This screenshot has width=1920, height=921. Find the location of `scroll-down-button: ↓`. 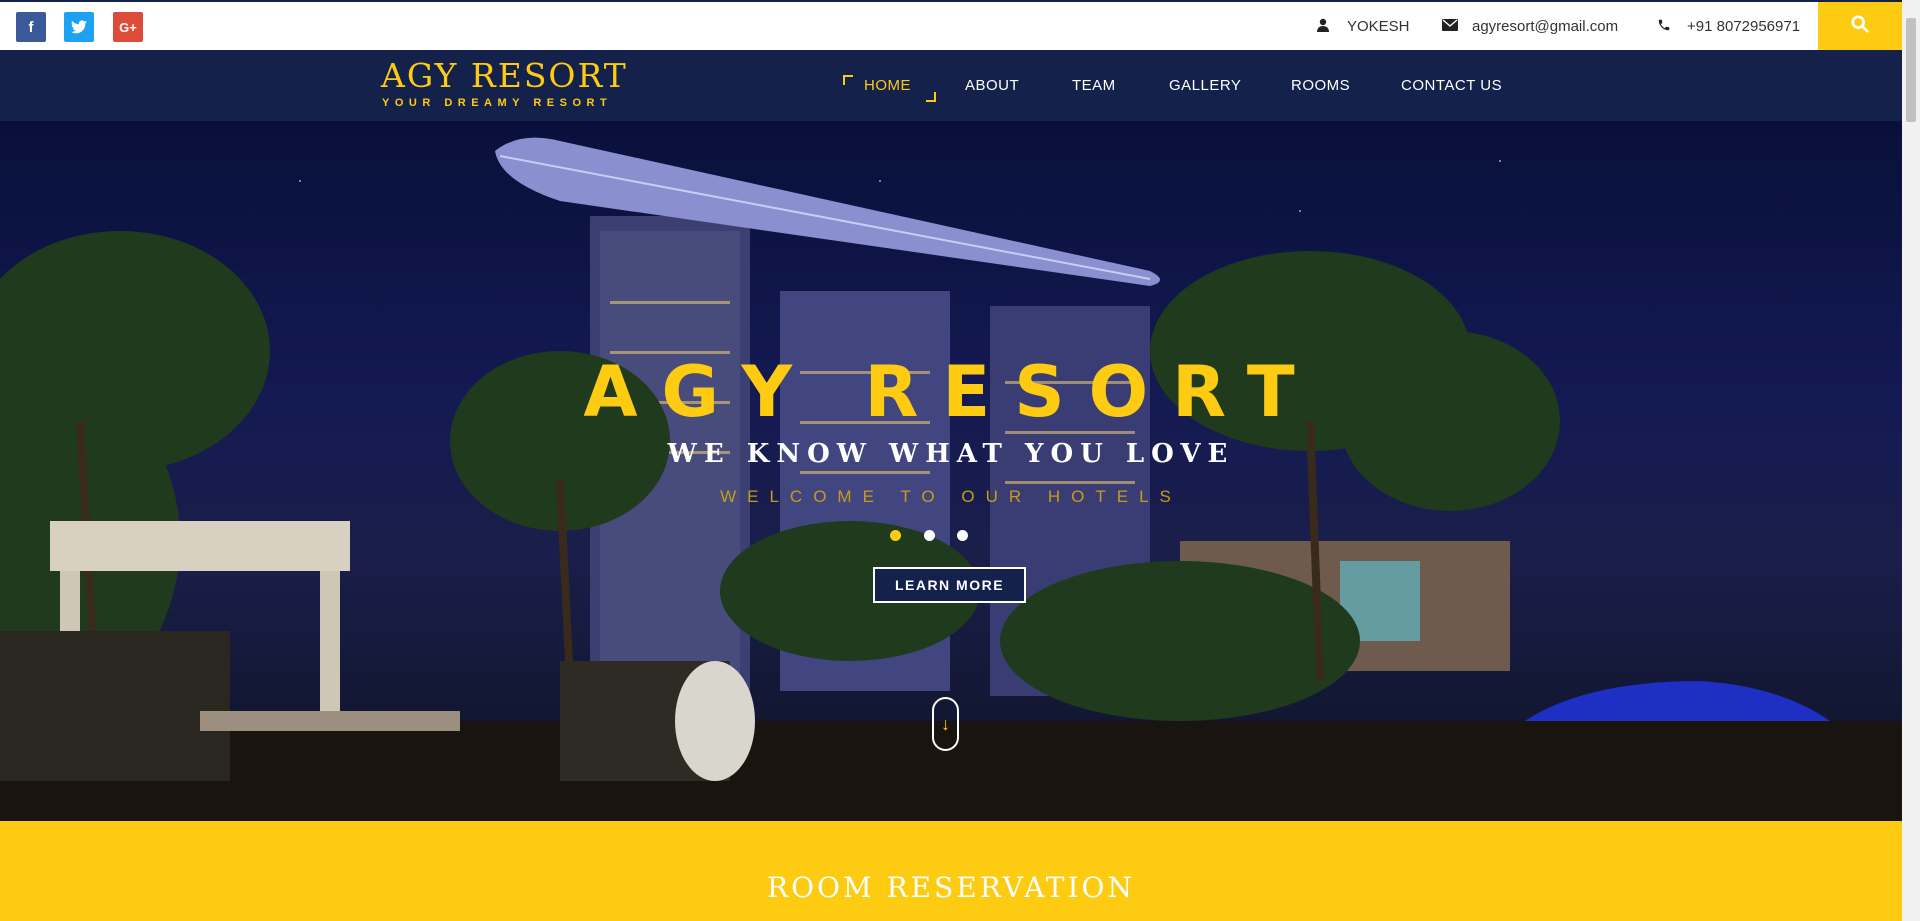

scroll-down-button: ↓ is located at coordinates (945, 724).